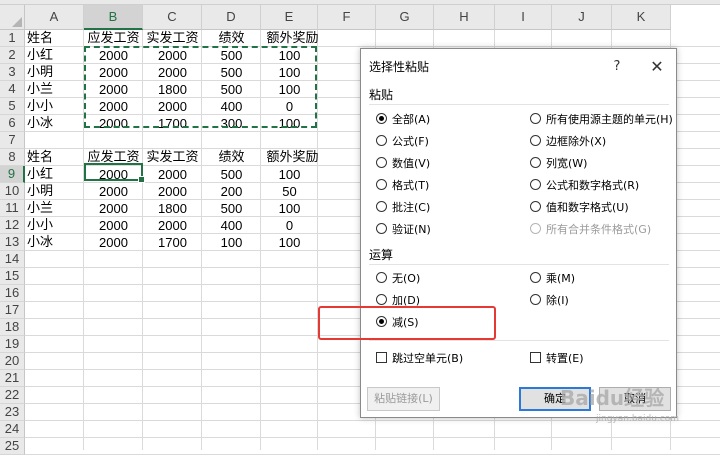  Describe the element at coordinates (464, 17) in the screenshot. I see `column-header-h: H` at that location.